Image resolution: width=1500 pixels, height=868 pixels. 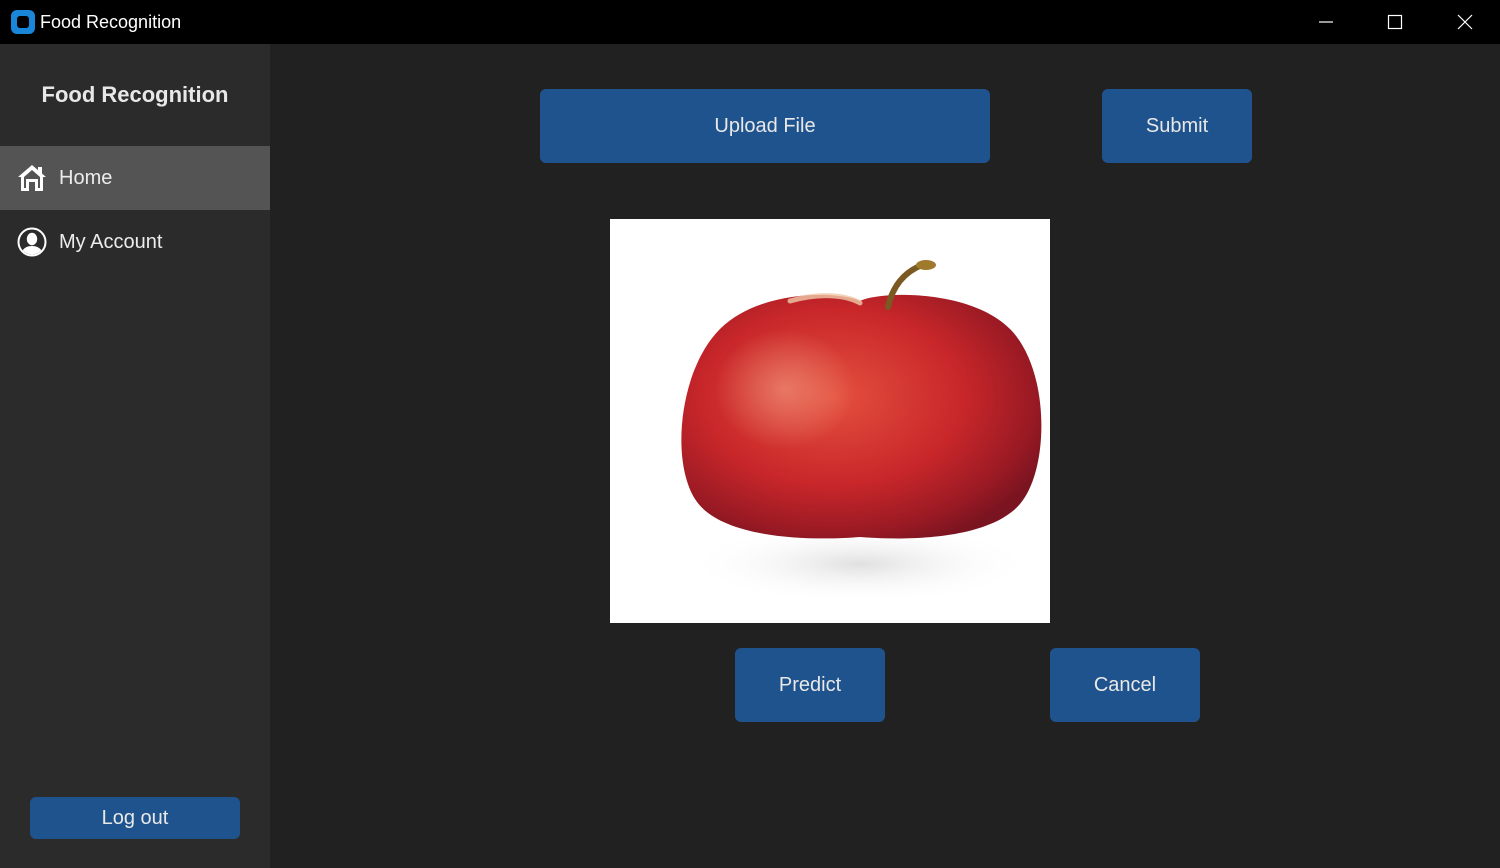 I want to click on minimize-button, so click(x=1326, y=22).